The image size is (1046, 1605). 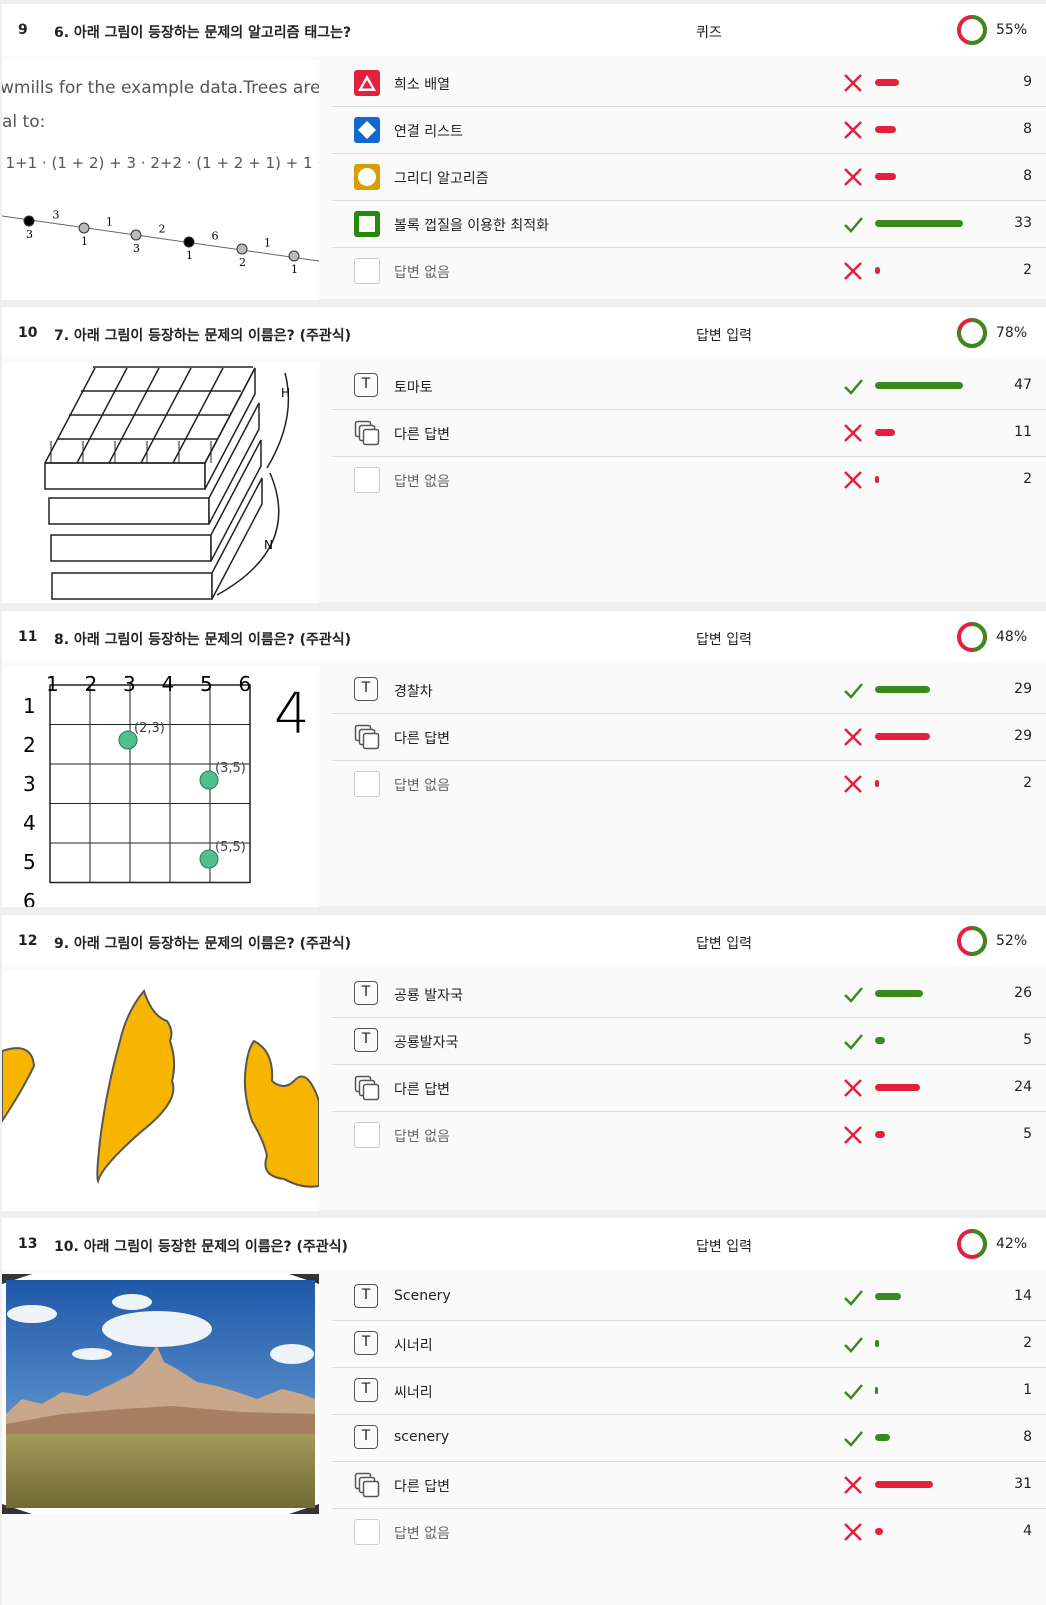 I want to click on answer-row: 그리디 알고리즘 8, so click(x=689, y=177).